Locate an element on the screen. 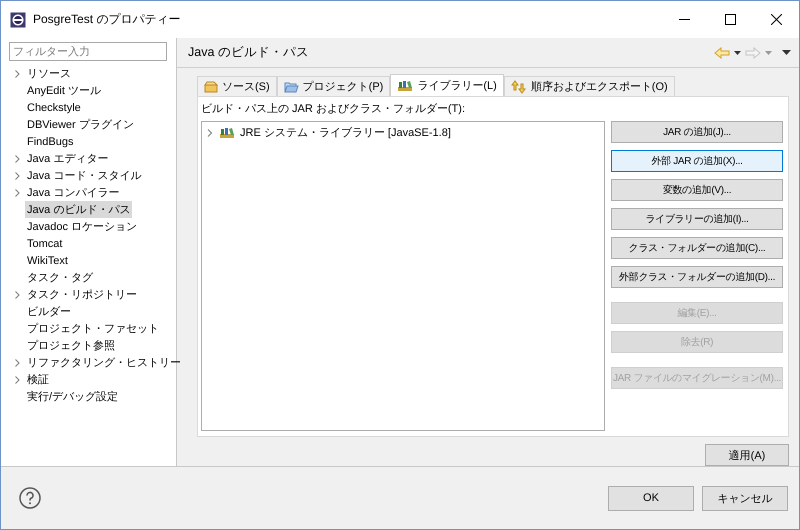 Image resolution: width=800 pixels, height=530 pixels. help-icon is located at coordinates (30, 498).